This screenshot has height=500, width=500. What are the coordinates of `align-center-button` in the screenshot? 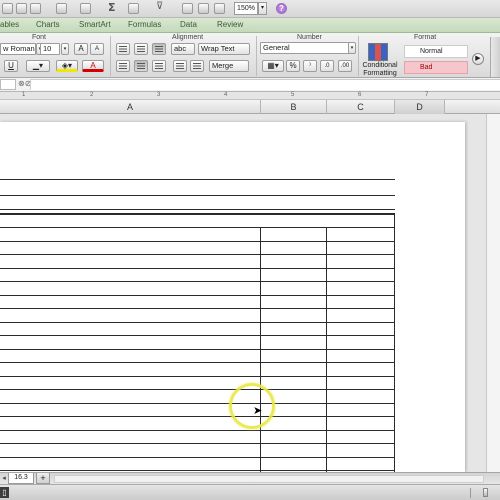 It's located at (141, 66).